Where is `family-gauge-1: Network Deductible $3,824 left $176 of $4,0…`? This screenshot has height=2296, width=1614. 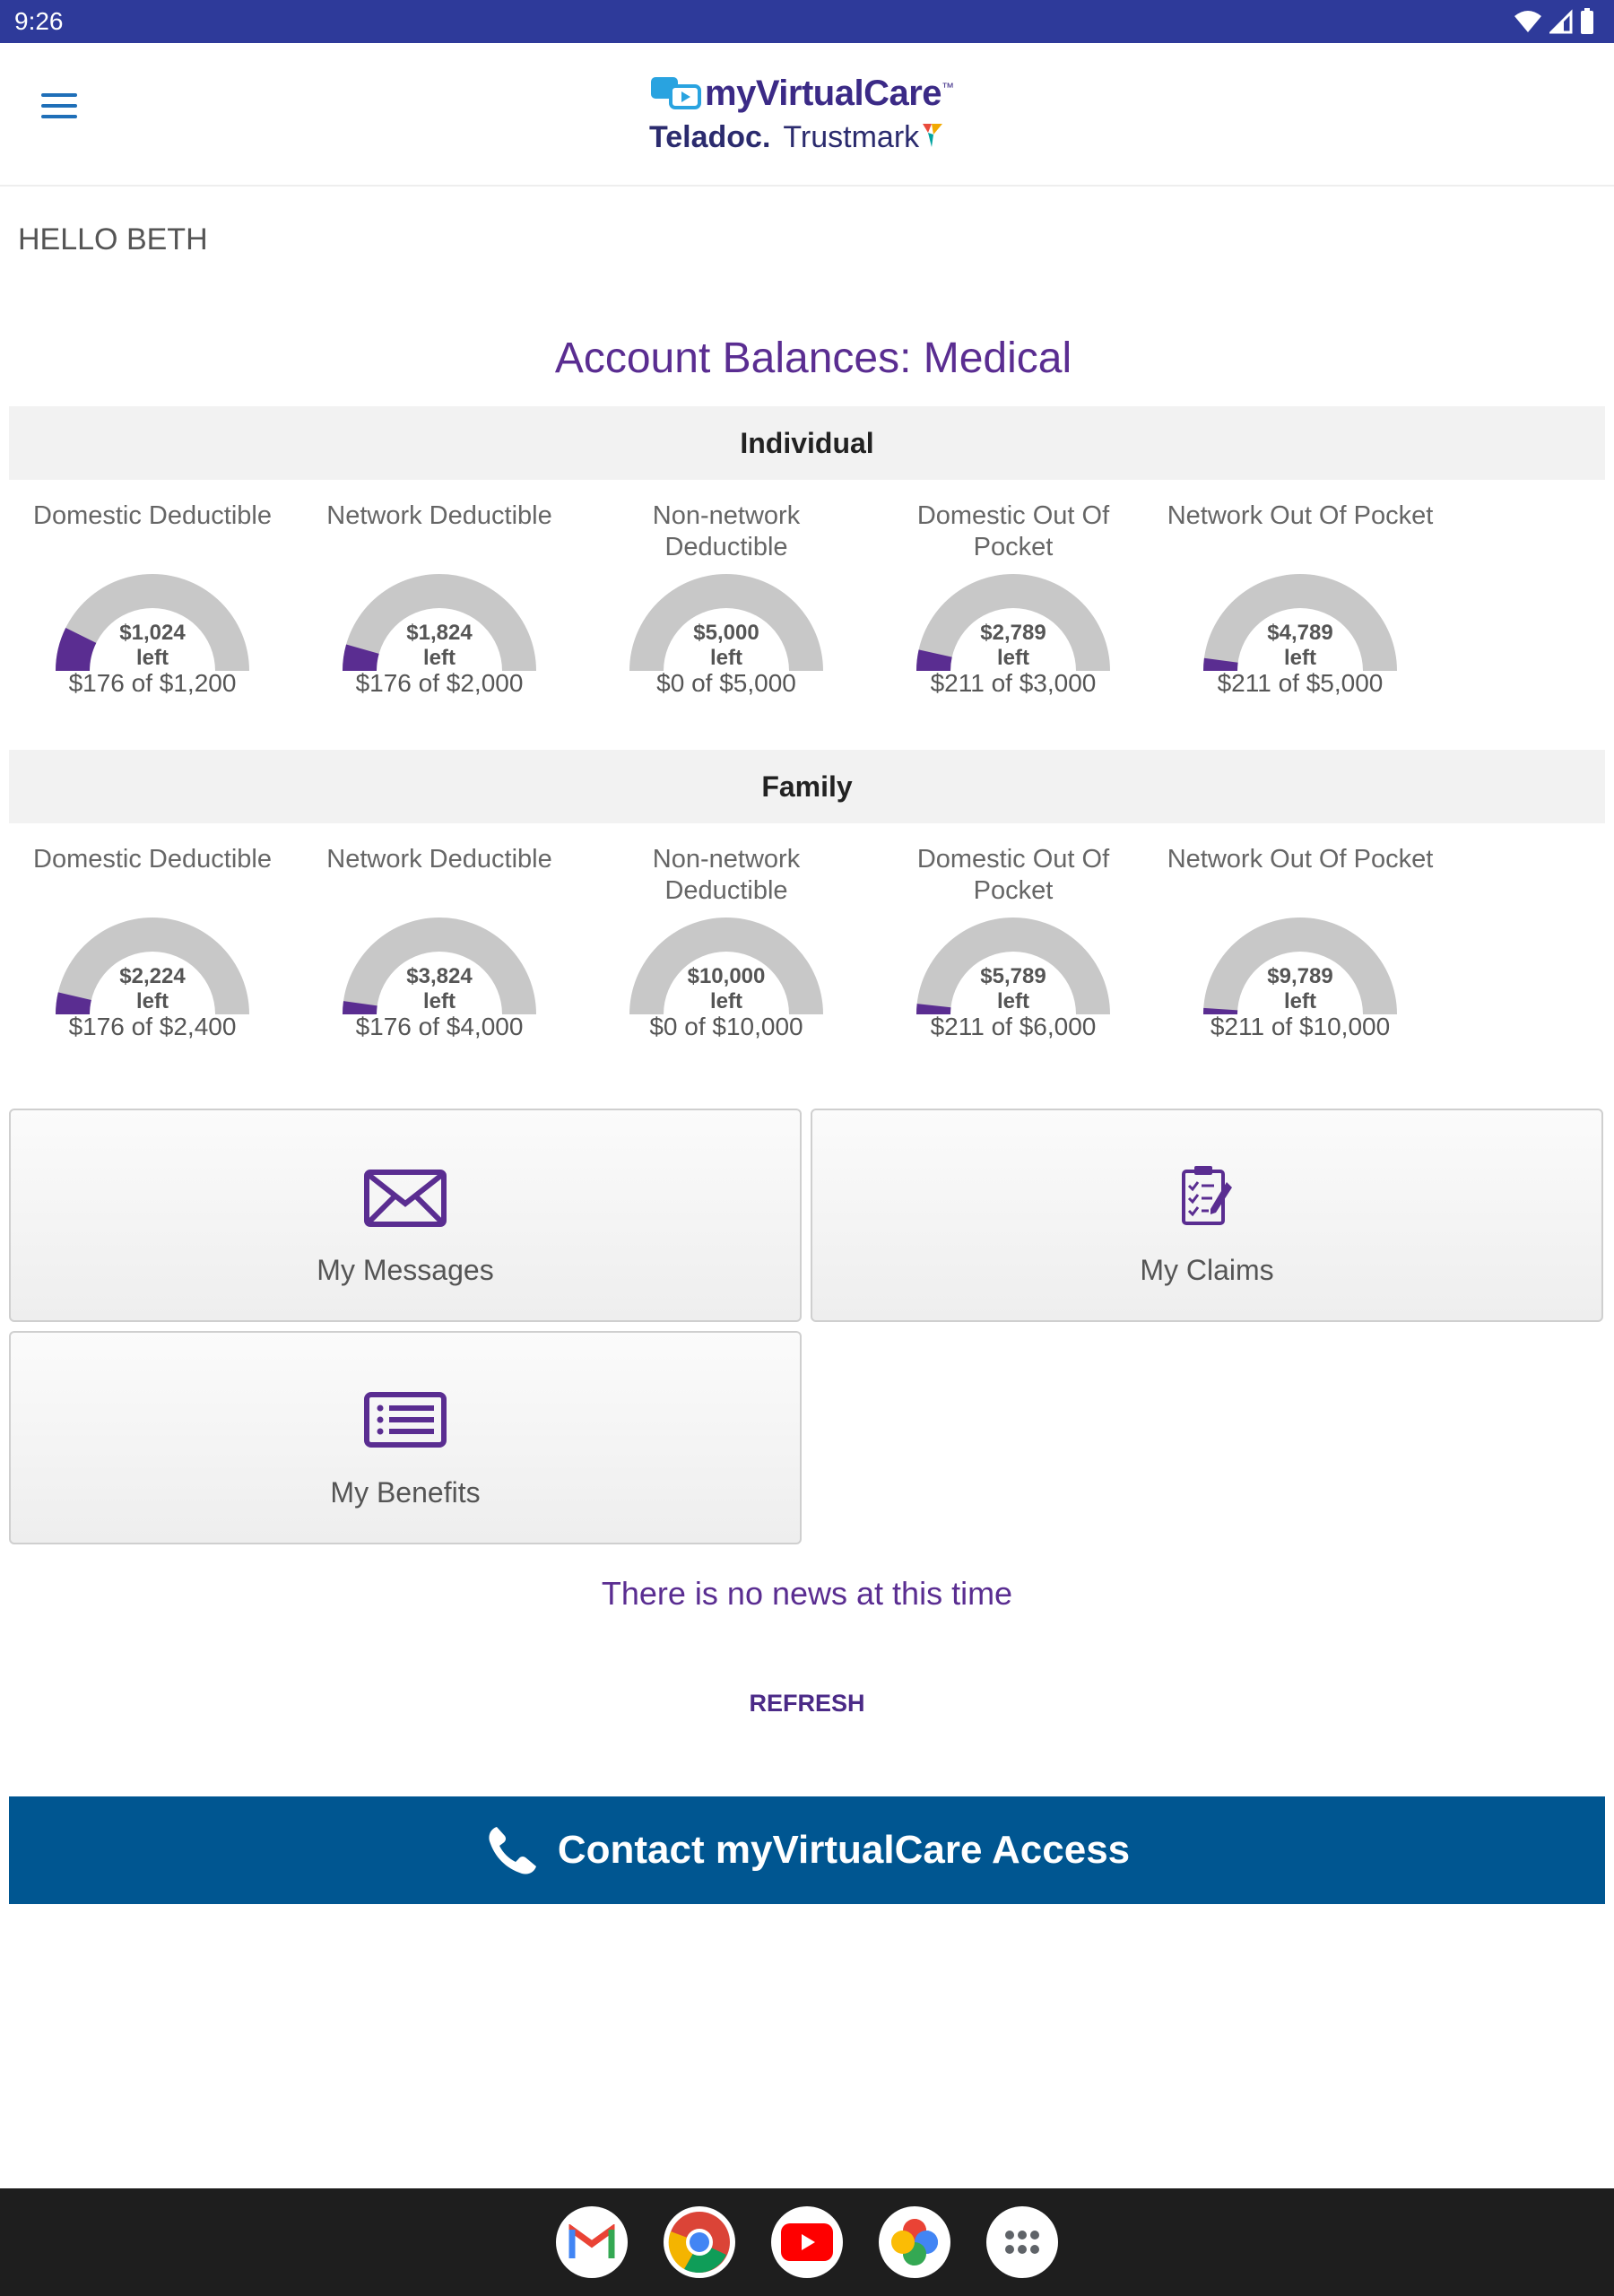
family-gauge-1: Network Deductible $3,824 left $176 of $4,0… is located at coordinates (439, 956).